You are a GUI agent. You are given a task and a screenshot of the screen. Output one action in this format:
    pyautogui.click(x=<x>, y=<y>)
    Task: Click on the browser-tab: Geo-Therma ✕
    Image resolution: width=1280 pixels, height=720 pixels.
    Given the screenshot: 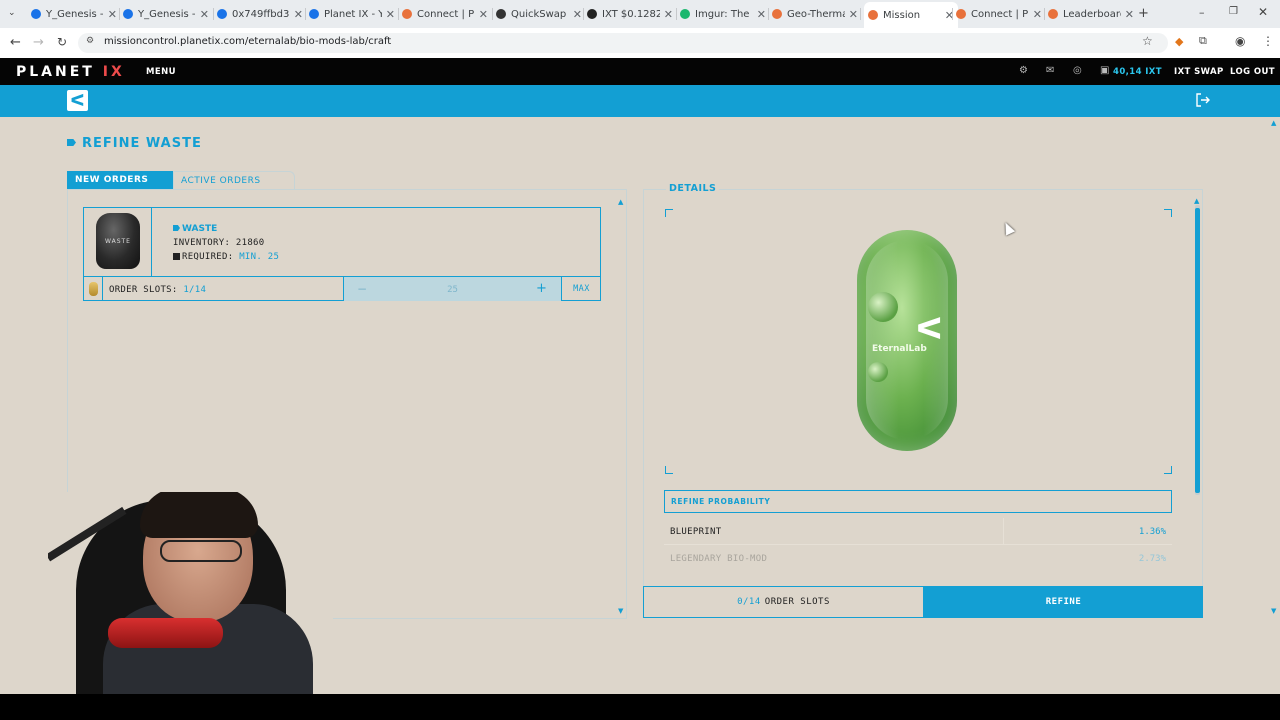 What is the action you would take?
    pyautogui.click(x=815, y=14)
    